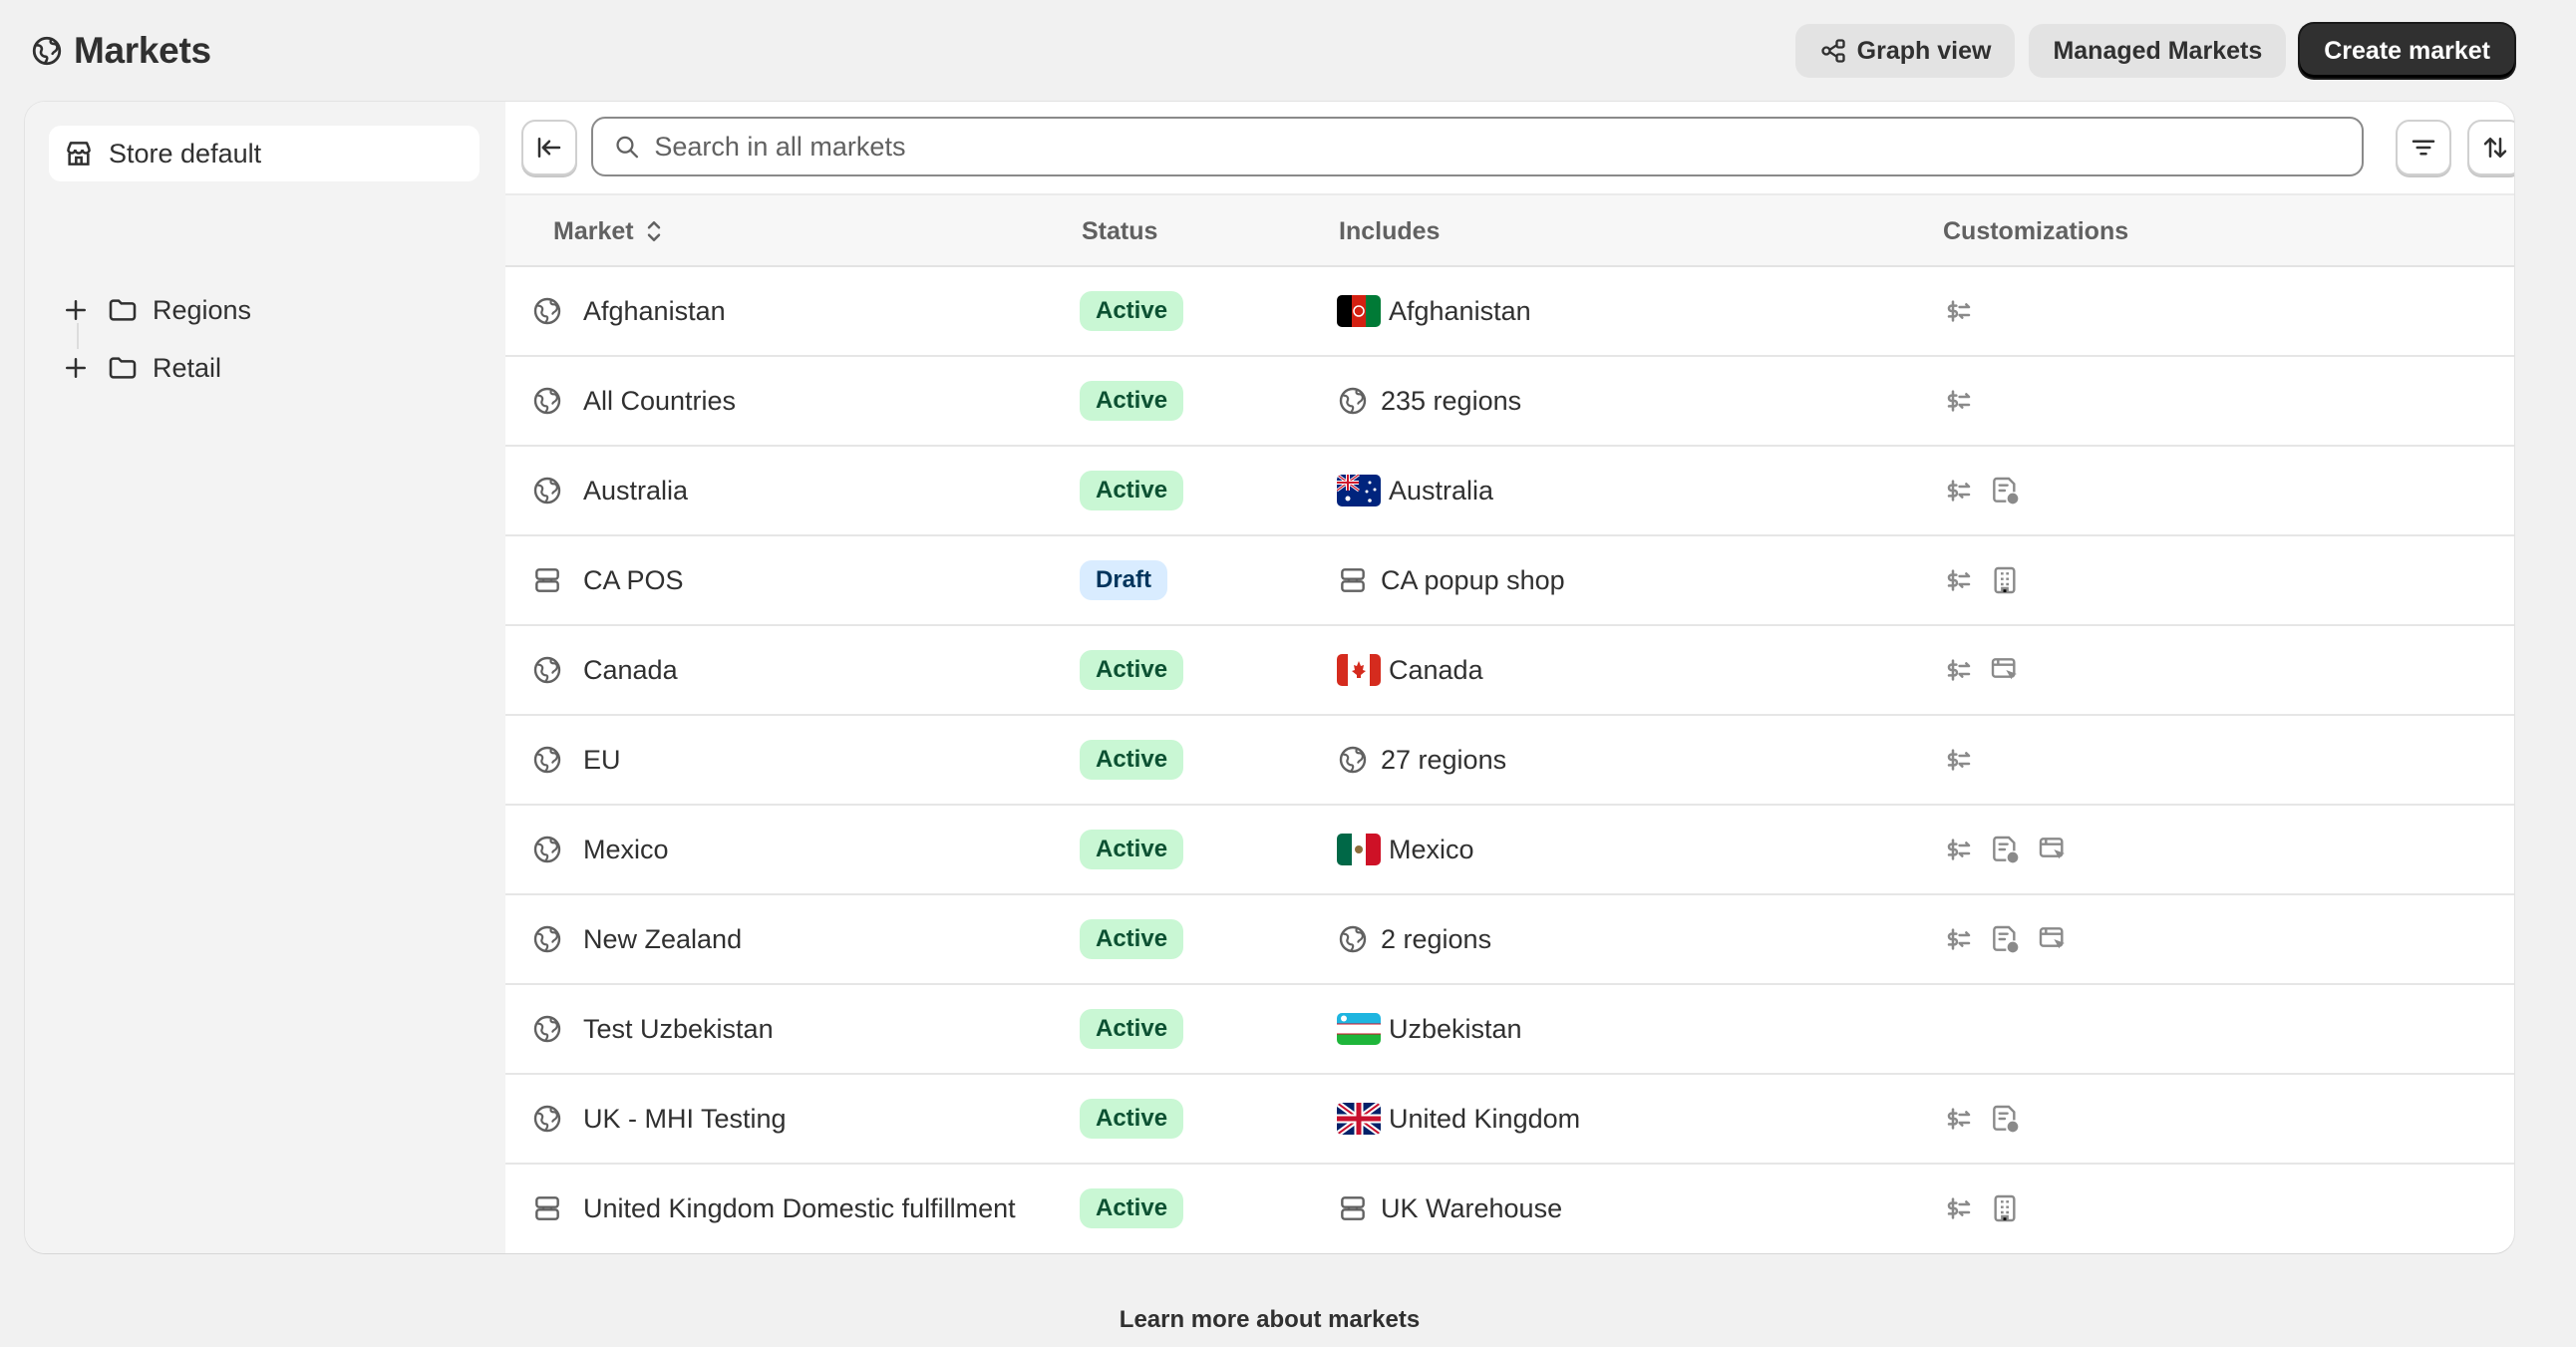 The height and width of the screenshot is (1347, 2576). I want to click on flag-ca-icon, so click(1359, 670).